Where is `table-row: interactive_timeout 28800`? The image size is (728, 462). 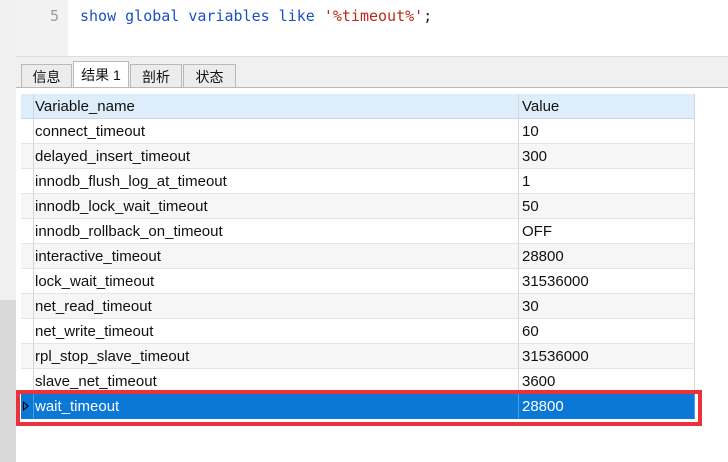 table-row: interactive_timeout 28800 is located at coordinates (358, 256).